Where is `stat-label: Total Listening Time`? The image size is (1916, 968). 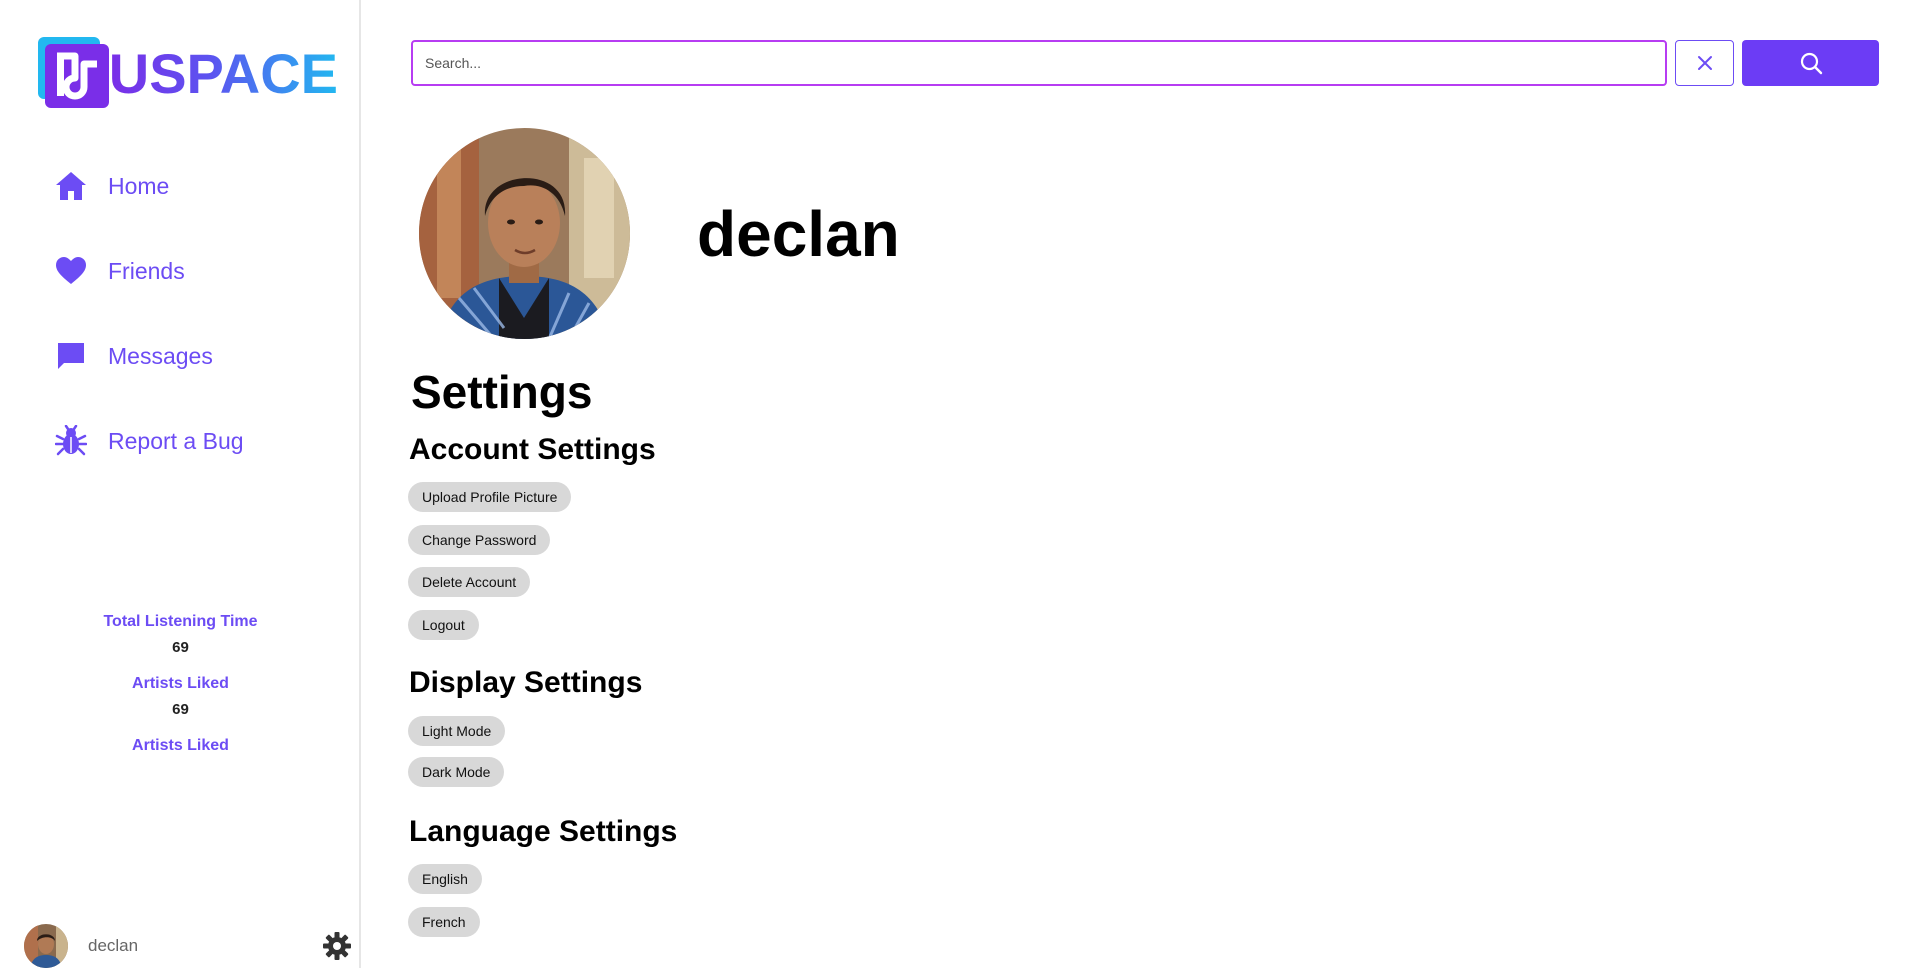
stat-label: Total Listening Time is located at coordinates (180, 621).